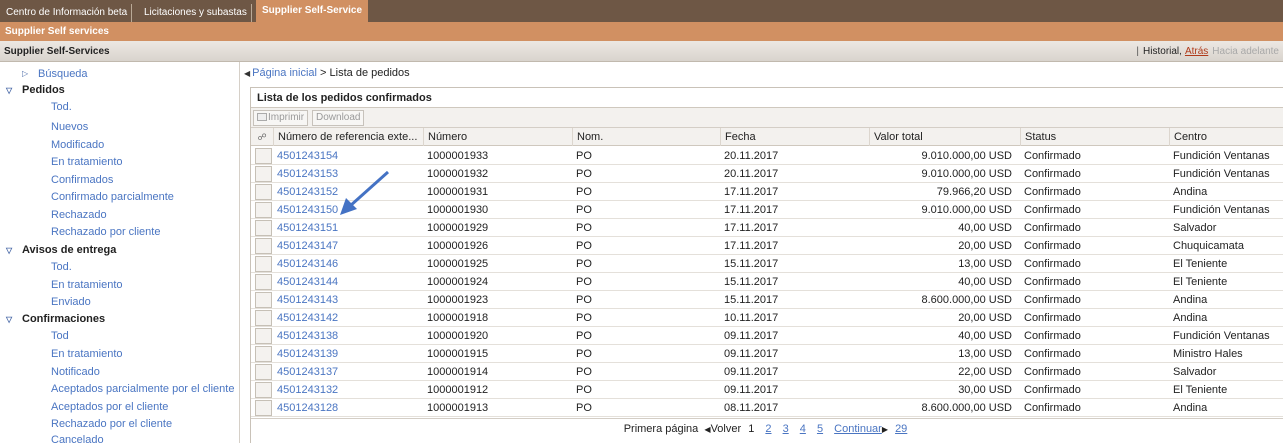  What do you see at coordinates (262, 137) in the screenshot?
I see `column-settings-icon: ☍` at bounding box center [262, 137].